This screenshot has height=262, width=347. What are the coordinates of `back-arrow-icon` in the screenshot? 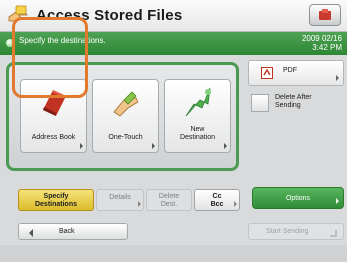 It's located at (31, 233).